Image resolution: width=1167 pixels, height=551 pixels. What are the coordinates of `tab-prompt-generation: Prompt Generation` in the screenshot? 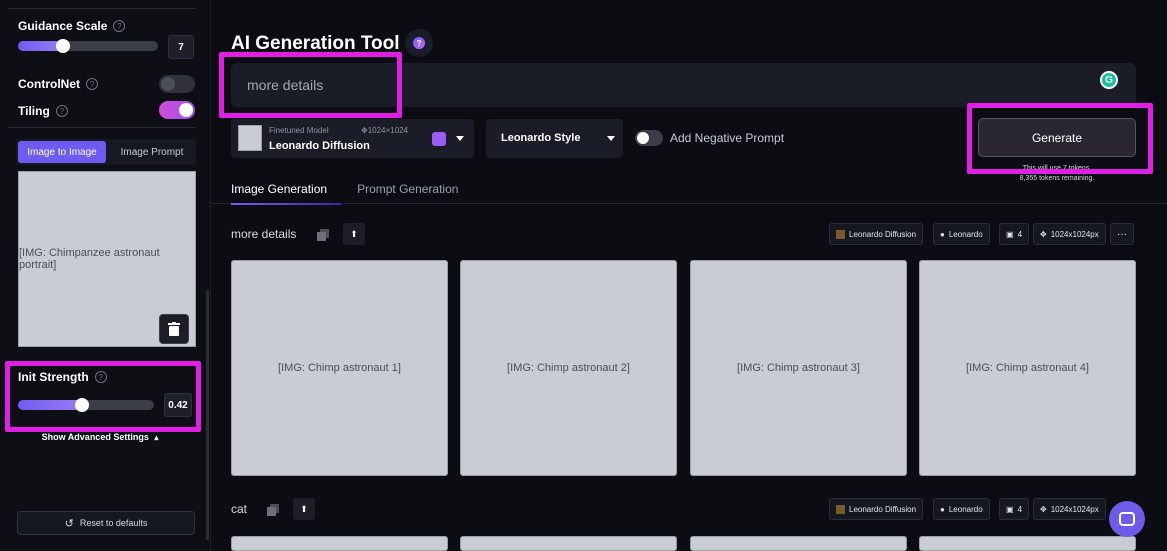 It's located at (407, 189).